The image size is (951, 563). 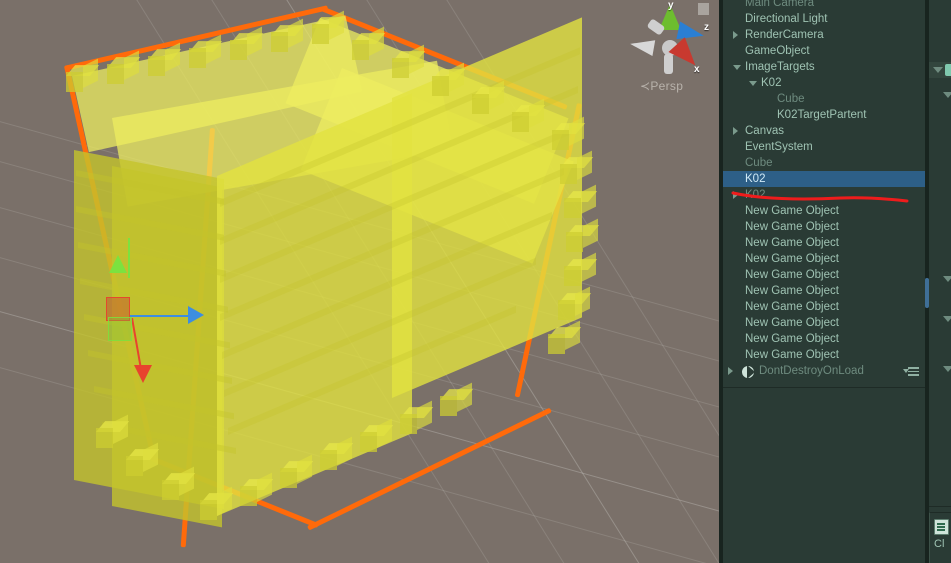 What do you see at coordinates (791, 99) in the screenshot?
I see `hierarchy-row-label: Cube` at bounding box center [791, 99].